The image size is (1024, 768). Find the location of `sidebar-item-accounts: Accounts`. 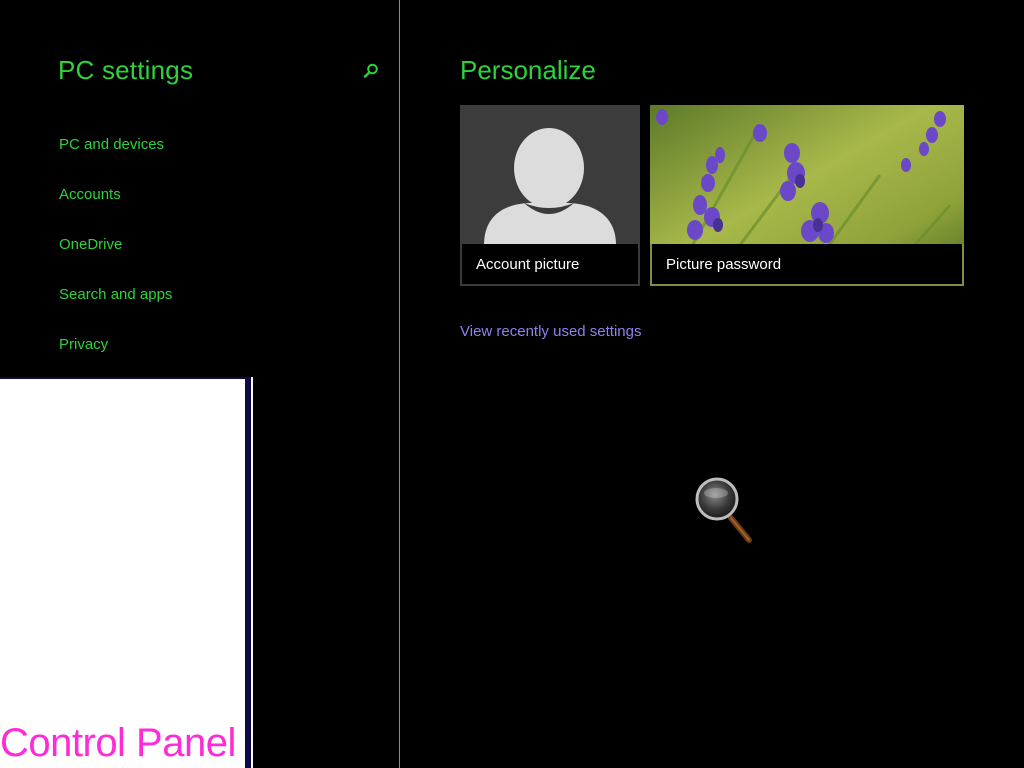

sidebar-item-accounts: Accounts is located at coordinates (90, 194).